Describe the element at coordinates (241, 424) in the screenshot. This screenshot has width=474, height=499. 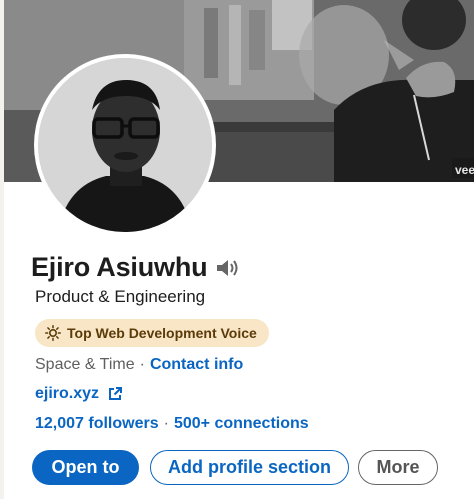
I see `connections-link: 500+ connections` at that location.